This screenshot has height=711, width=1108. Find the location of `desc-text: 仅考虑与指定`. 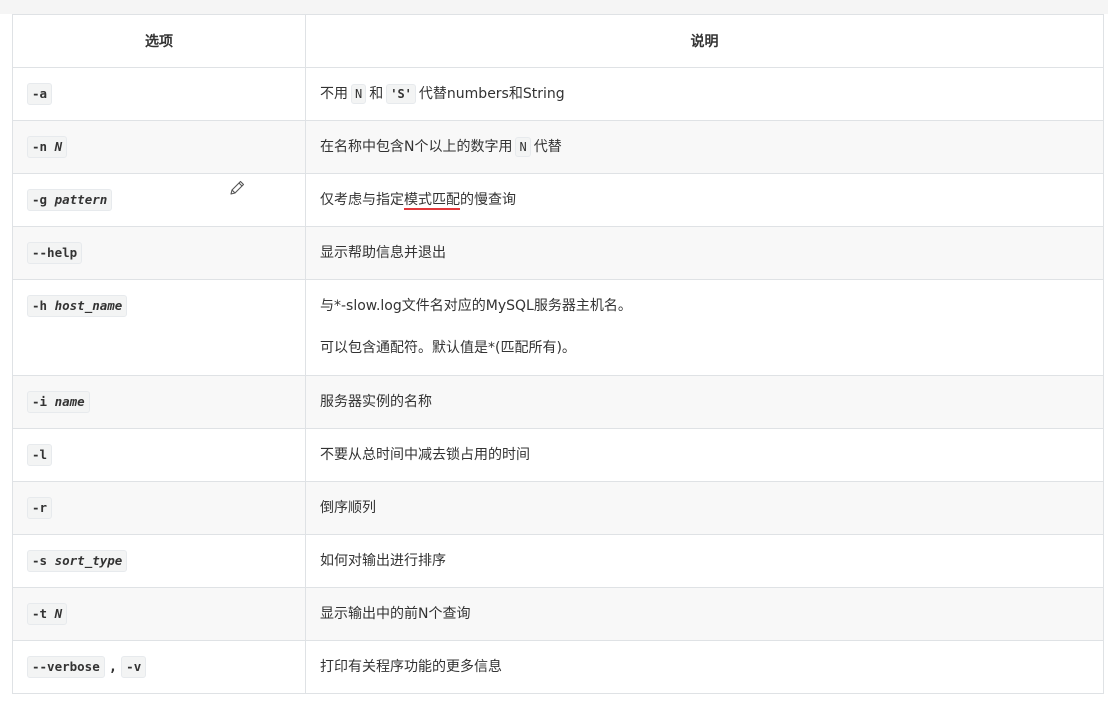

desc-text: 仅考虑与指定 is located at coordinates (362, 200).